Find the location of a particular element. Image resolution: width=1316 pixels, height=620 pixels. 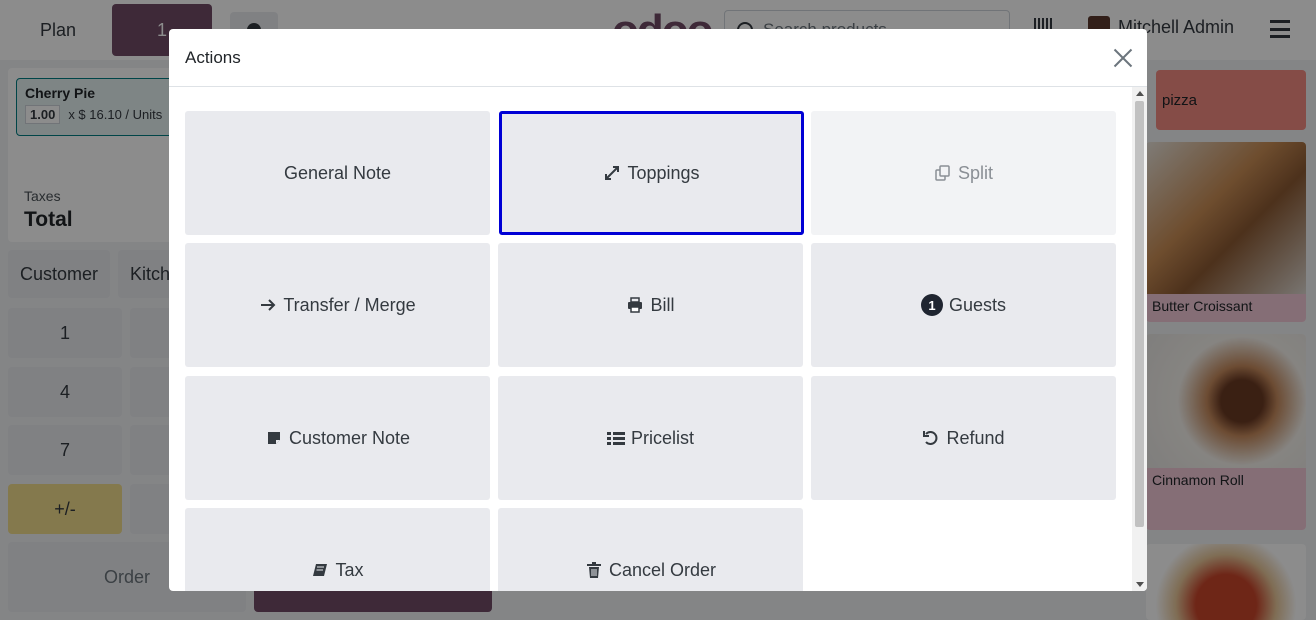

action-guests: 1 Guests is located at coordinates (963, 305).